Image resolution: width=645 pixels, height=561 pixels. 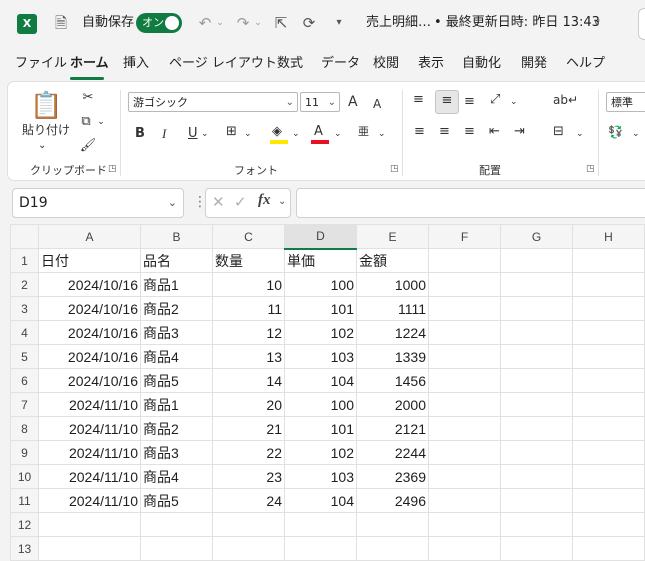 What do you see at coordinates (248, 380) in the screenshot?
I see `cell-c6: 14` at bounding box center [248, 380].